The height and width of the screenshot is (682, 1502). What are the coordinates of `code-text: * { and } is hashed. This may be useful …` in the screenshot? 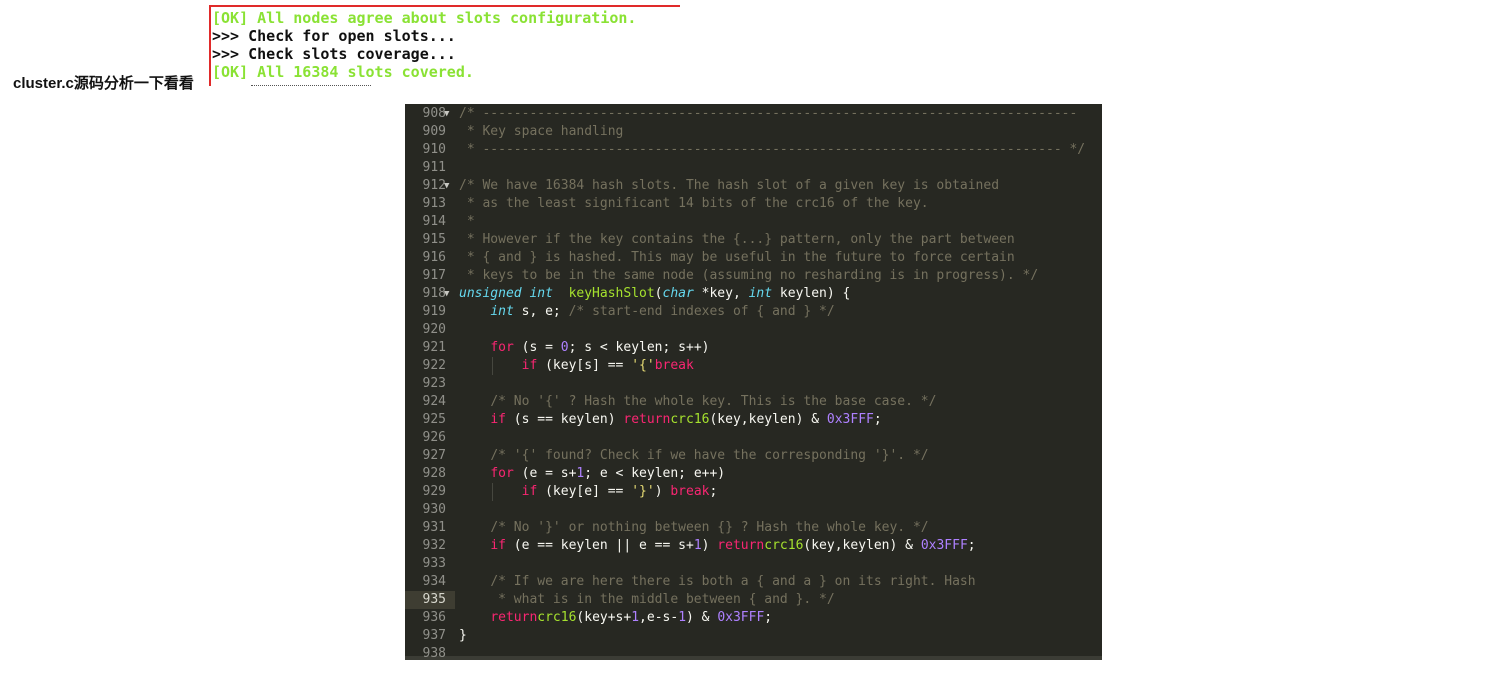 It's located at (737, 257).